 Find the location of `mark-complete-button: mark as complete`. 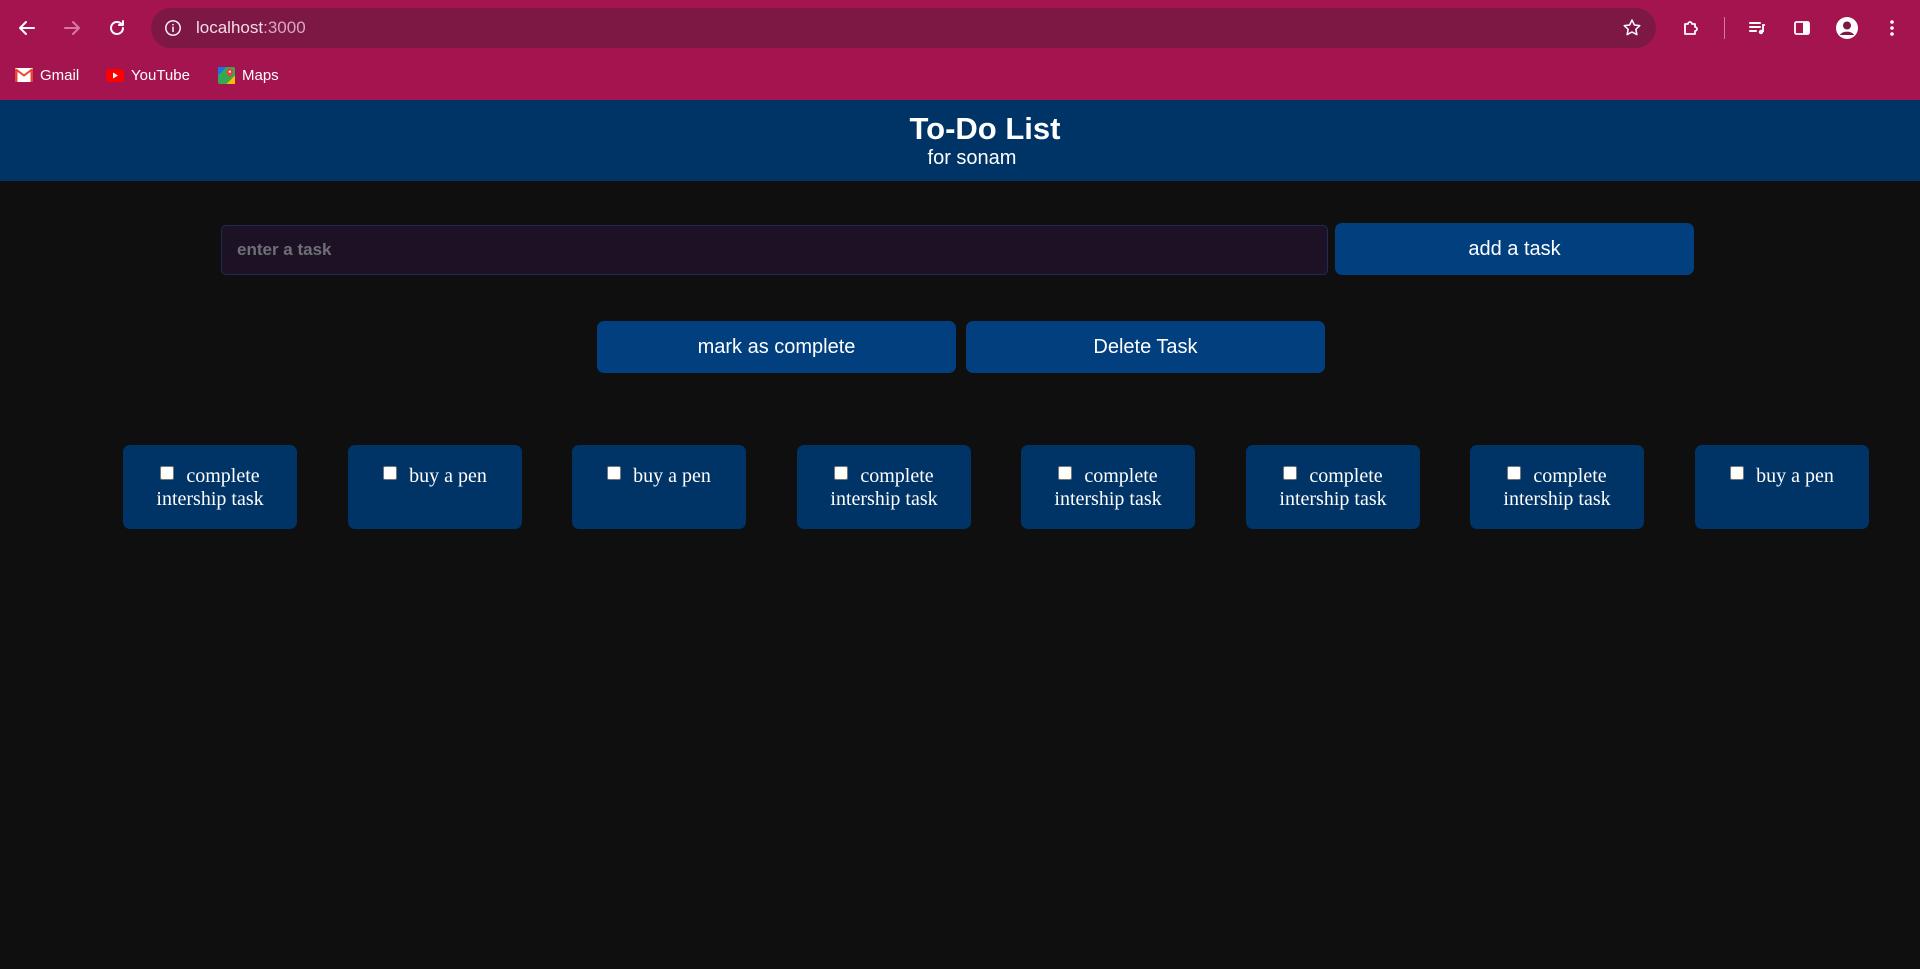

mark-complete-button: mark as complete is located at coordinates (776, 347).